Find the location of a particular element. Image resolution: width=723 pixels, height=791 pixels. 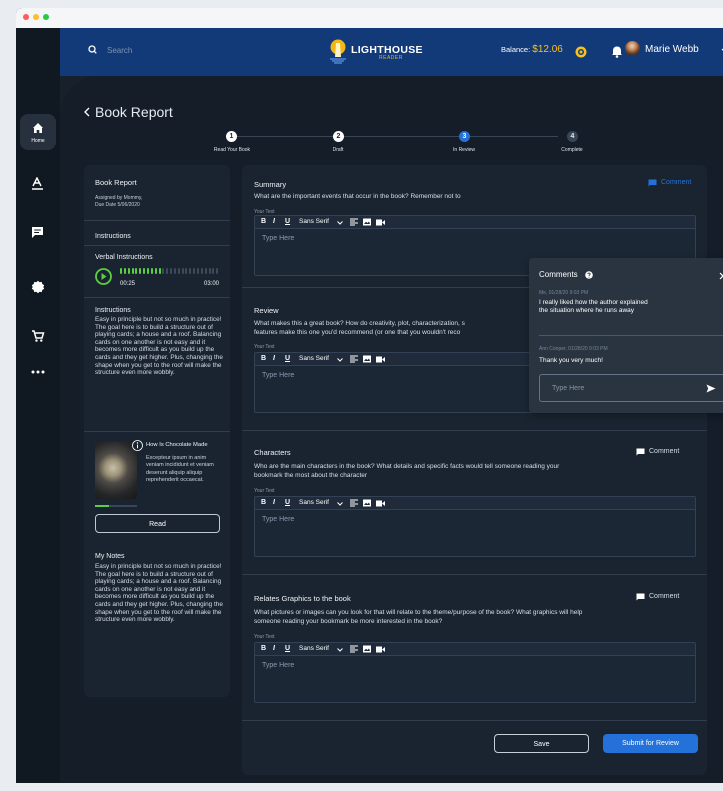

close-window-dot is located at coordinates (26, 17).